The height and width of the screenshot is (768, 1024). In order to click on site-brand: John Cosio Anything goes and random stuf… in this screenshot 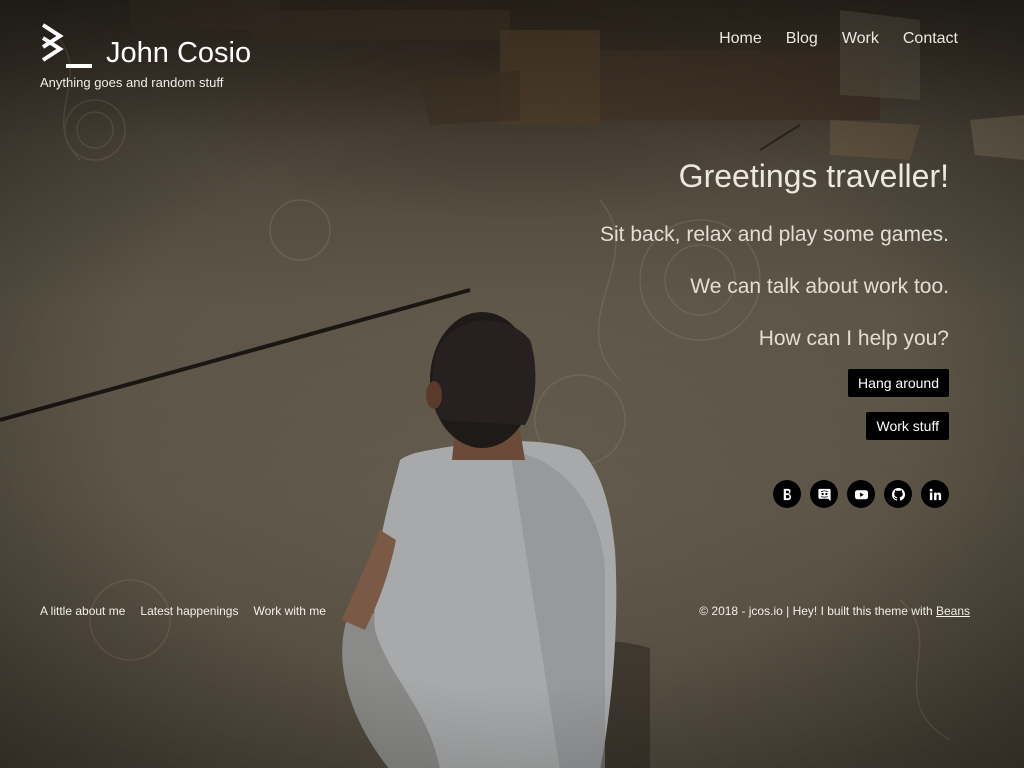, I will do `click(145, 56)`.